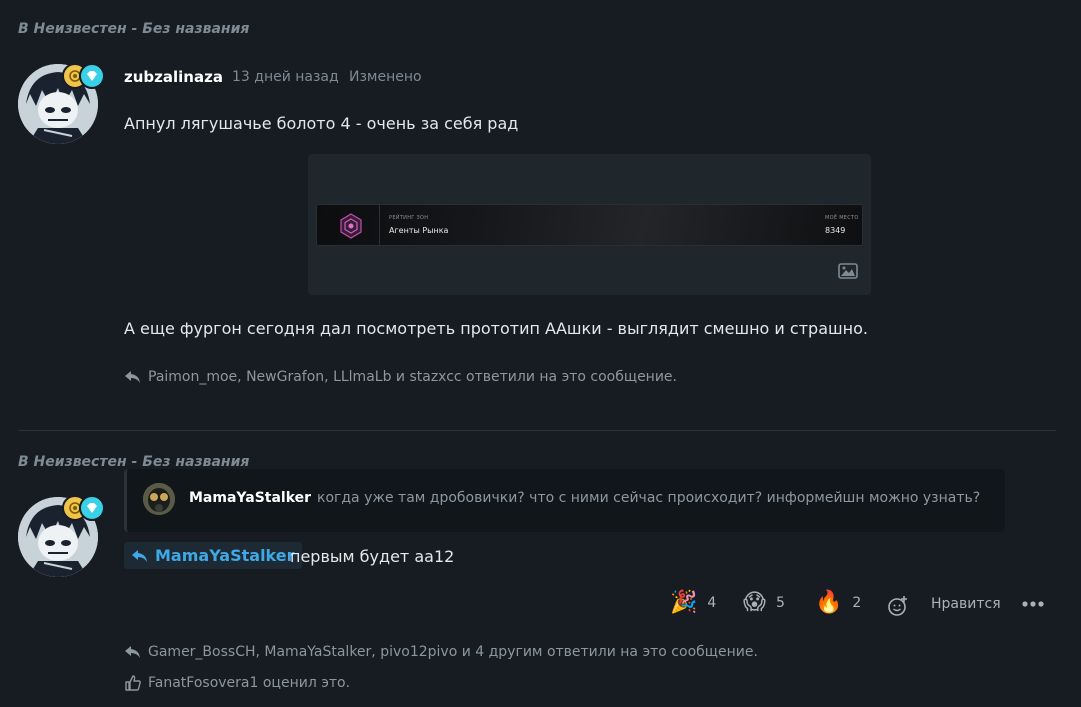 The height and width of the screenshot is (707, 1081). Describe the element at coordinates (1033, 604) in the screenshot. I see `more-icon` at that location.